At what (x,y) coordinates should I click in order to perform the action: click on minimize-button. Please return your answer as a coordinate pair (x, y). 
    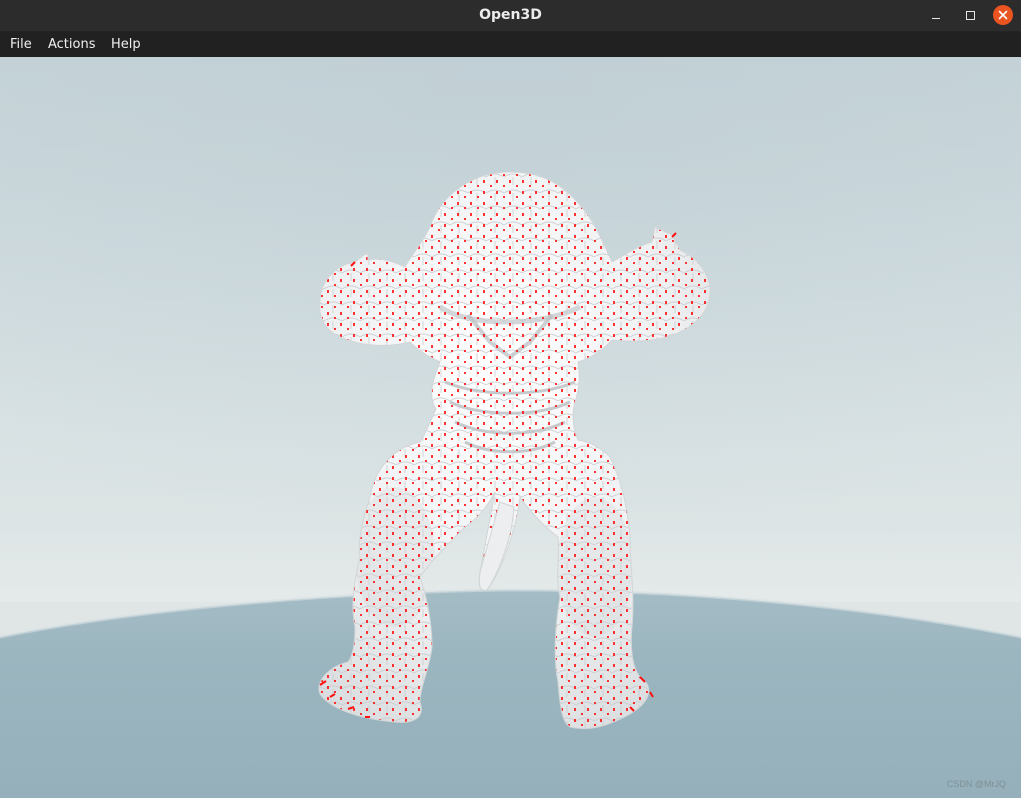
    Looking at the image, I should click on (936, 15).